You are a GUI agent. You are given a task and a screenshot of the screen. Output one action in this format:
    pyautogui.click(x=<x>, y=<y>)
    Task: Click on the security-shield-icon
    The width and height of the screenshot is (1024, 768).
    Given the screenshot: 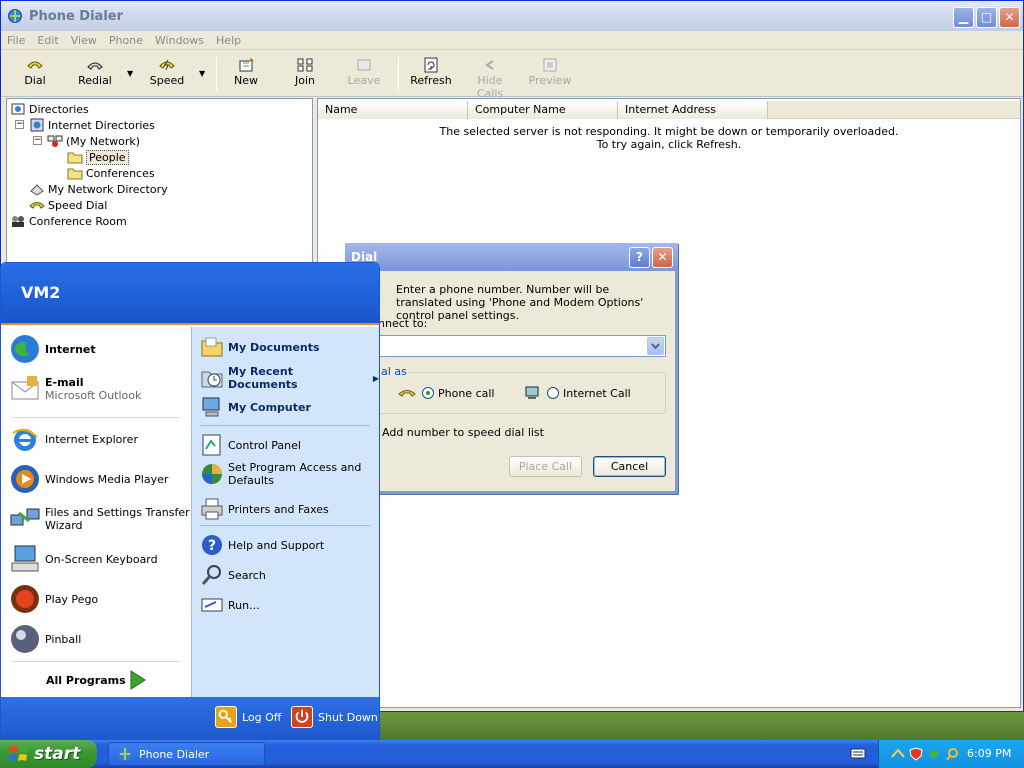 What is the action you would take?
    pyautogui.click(x=916, y=754)
    